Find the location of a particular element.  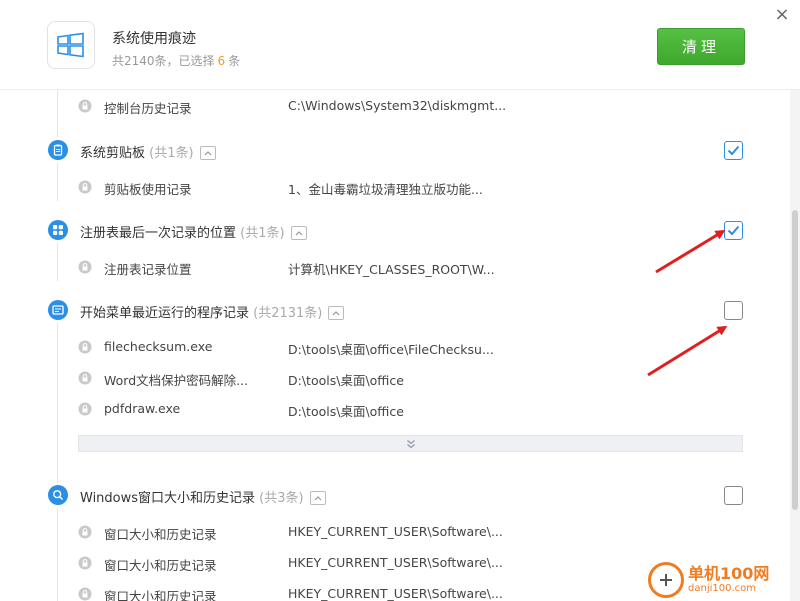

double-chevron-down-icon is located at coordinates (410, 443).